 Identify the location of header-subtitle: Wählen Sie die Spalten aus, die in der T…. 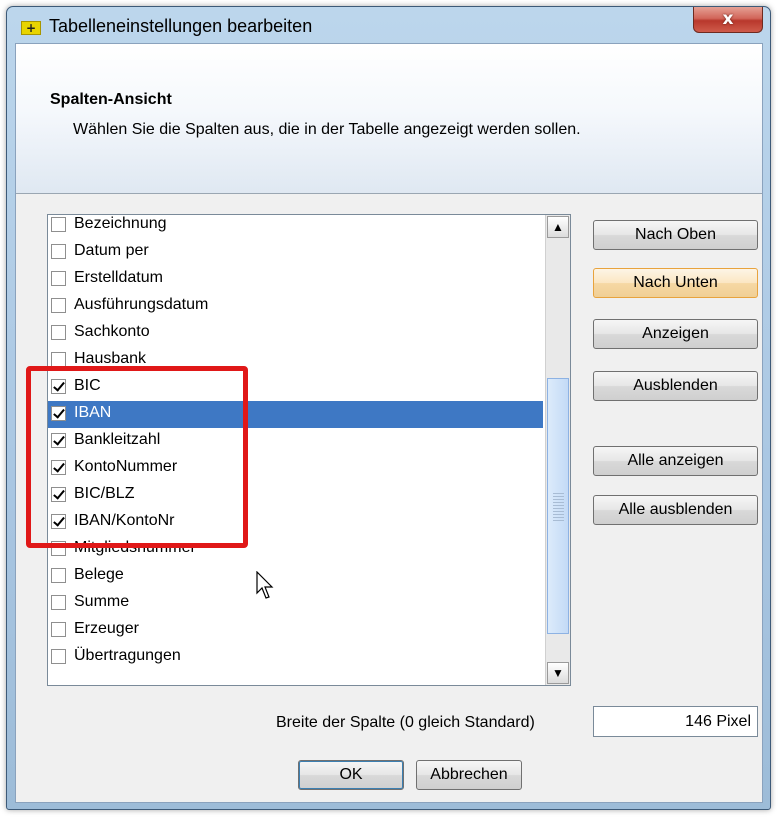
(327, 129).